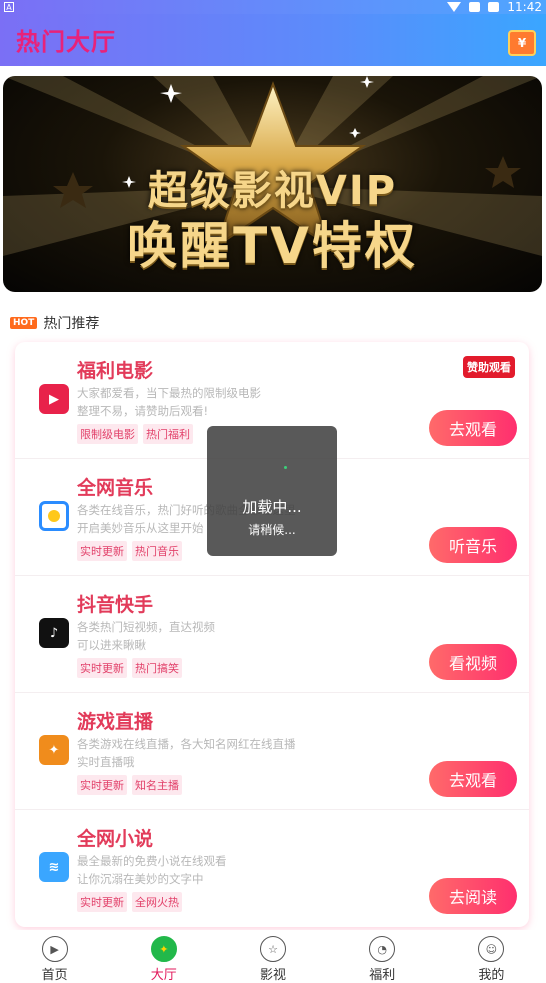 The height and width of the screenshot is (983, 546). What do you see at coordinates (157, 668) in the screenshot?
I see `item-tag: 热门搞笑` at bounding box center [157, 668].